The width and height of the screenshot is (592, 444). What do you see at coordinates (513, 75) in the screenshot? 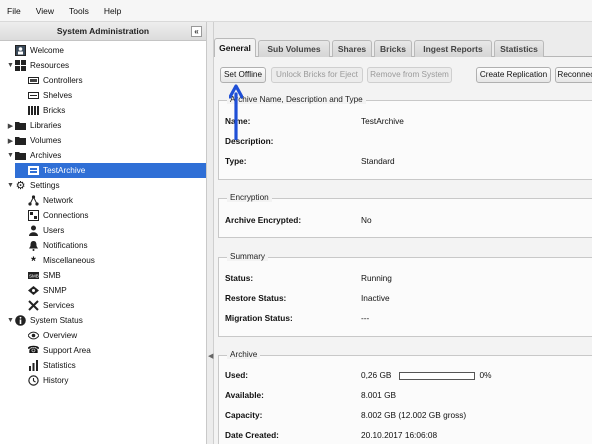
I see `create-replication-button: Create Replication` at bounding box center [513, 75].